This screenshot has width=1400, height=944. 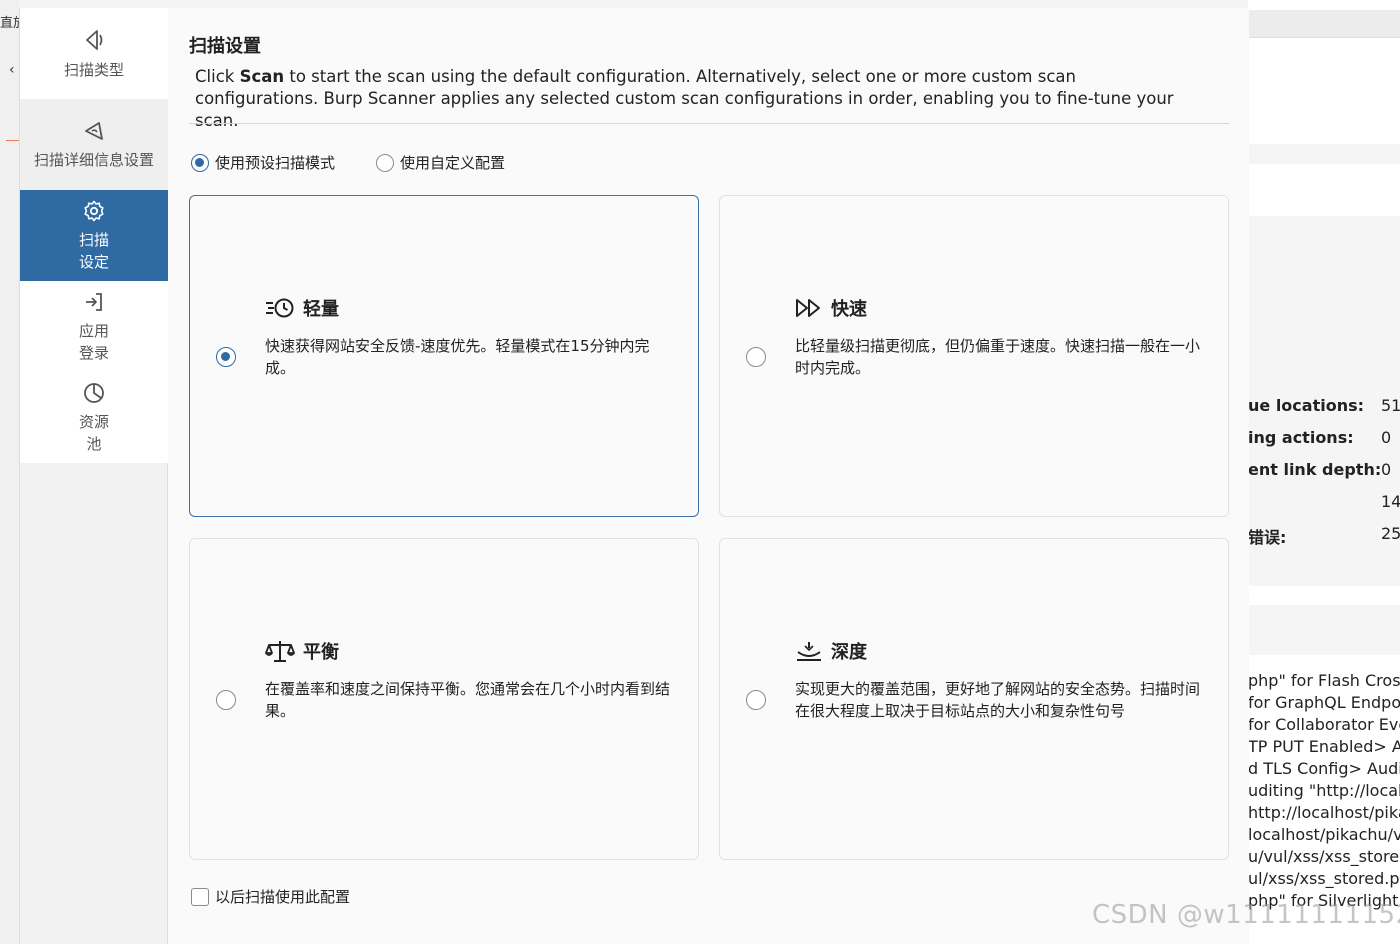 What do you see at coordinates (1324, 746) in the screenshot?
I see `log-line: TP PUT Enabled> Au` at bounding box center [1324, 746].